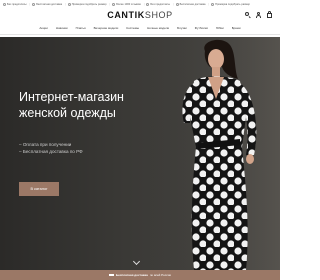 The height and width of the screenshot is (280, 320). What do you see at coordinates (132, 28) in the screenshot?
I see `nav-item-suits: Костюмы` at bounding box center [132, 28].